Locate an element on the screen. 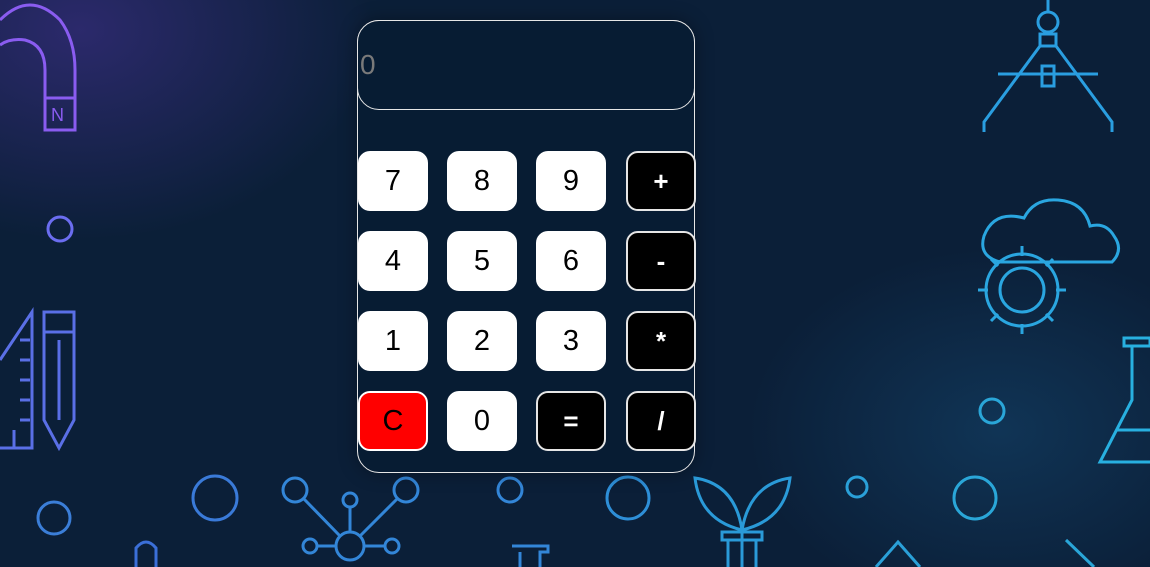 The width and height of the screenshot is (1150, 567). key-4-button: 4 is located at coordinates (393, 261).